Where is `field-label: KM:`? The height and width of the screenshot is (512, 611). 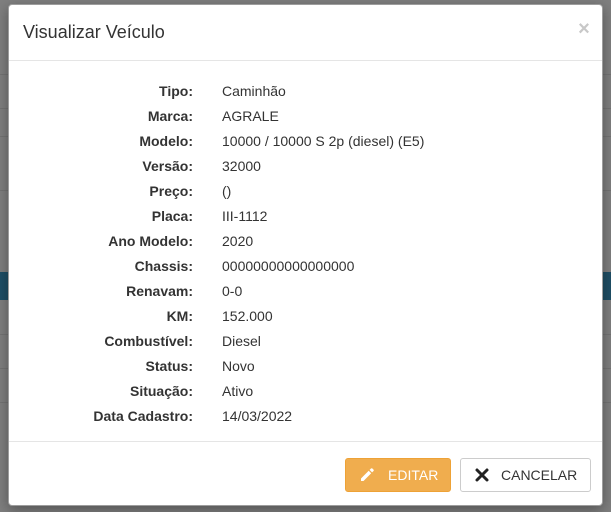
field-label: KM: is located at coordinates (179, 316).